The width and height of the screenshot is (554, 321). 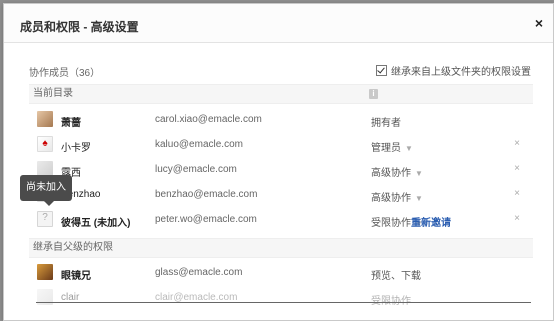 What do you see at coordinates (73, 247) in the screenshot?
I see `section-title-inherited: 继承自父级的权限` at bounding box center [73, 247].